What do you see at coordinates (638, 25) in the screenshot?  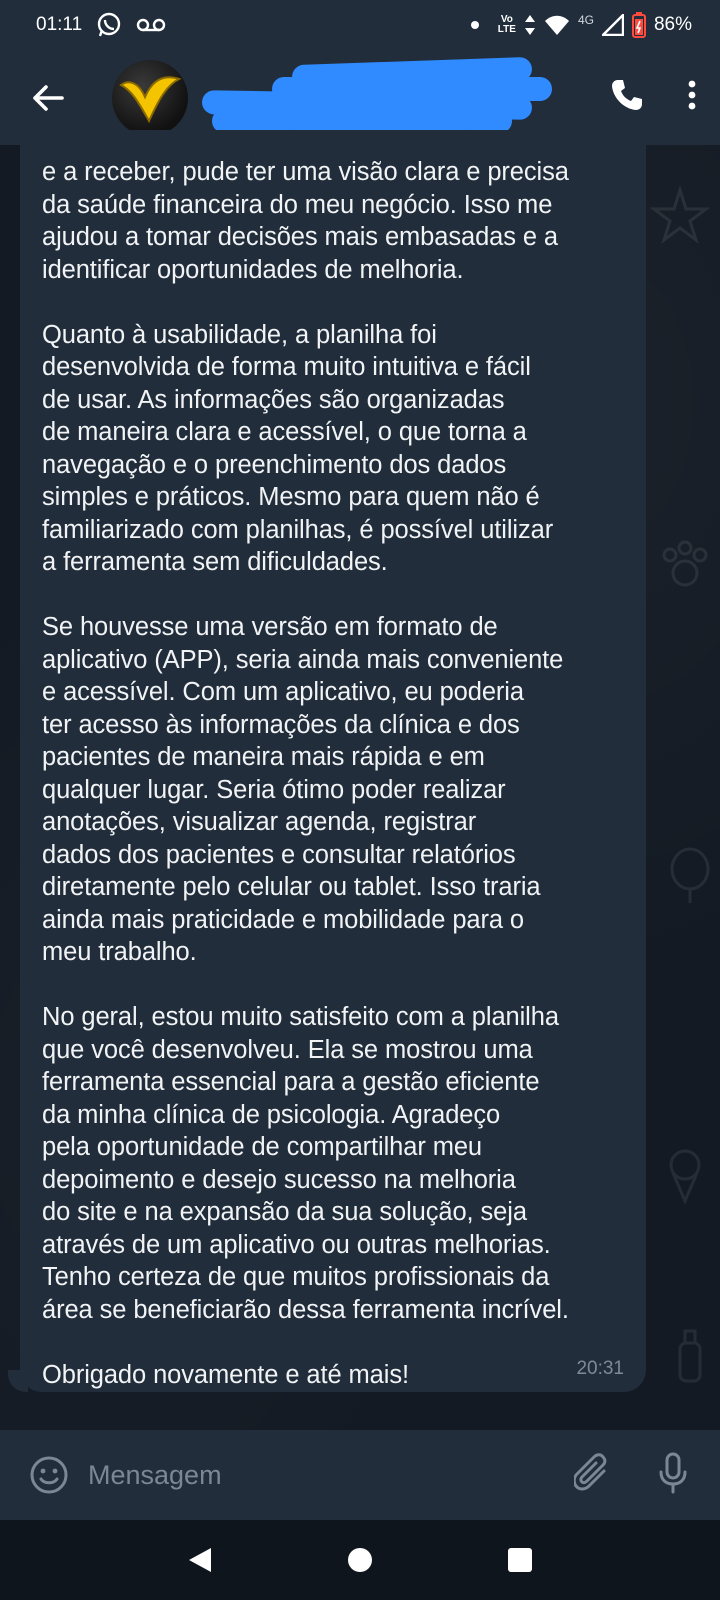 I see `battery-icon` at bounding box center [638, 25].